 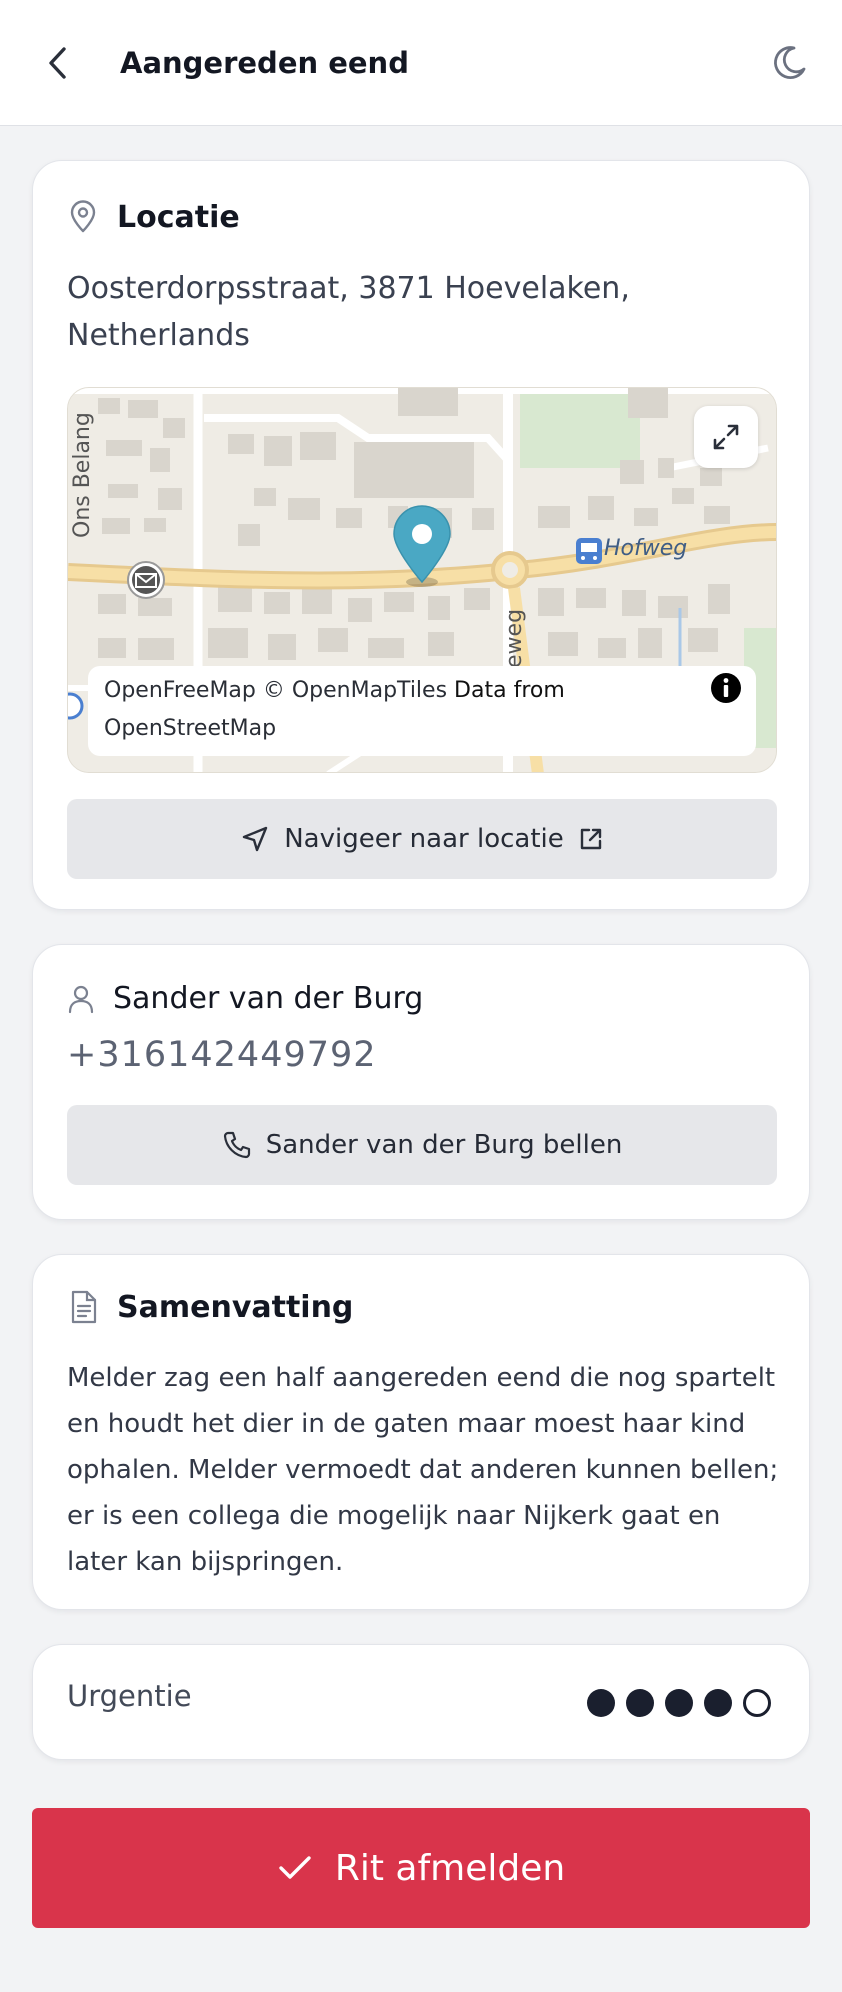 What do you see at coordinates (757, 1703) in the screenshot?
I see `urgency-dot-empty` at bounding box center [757, 1703].